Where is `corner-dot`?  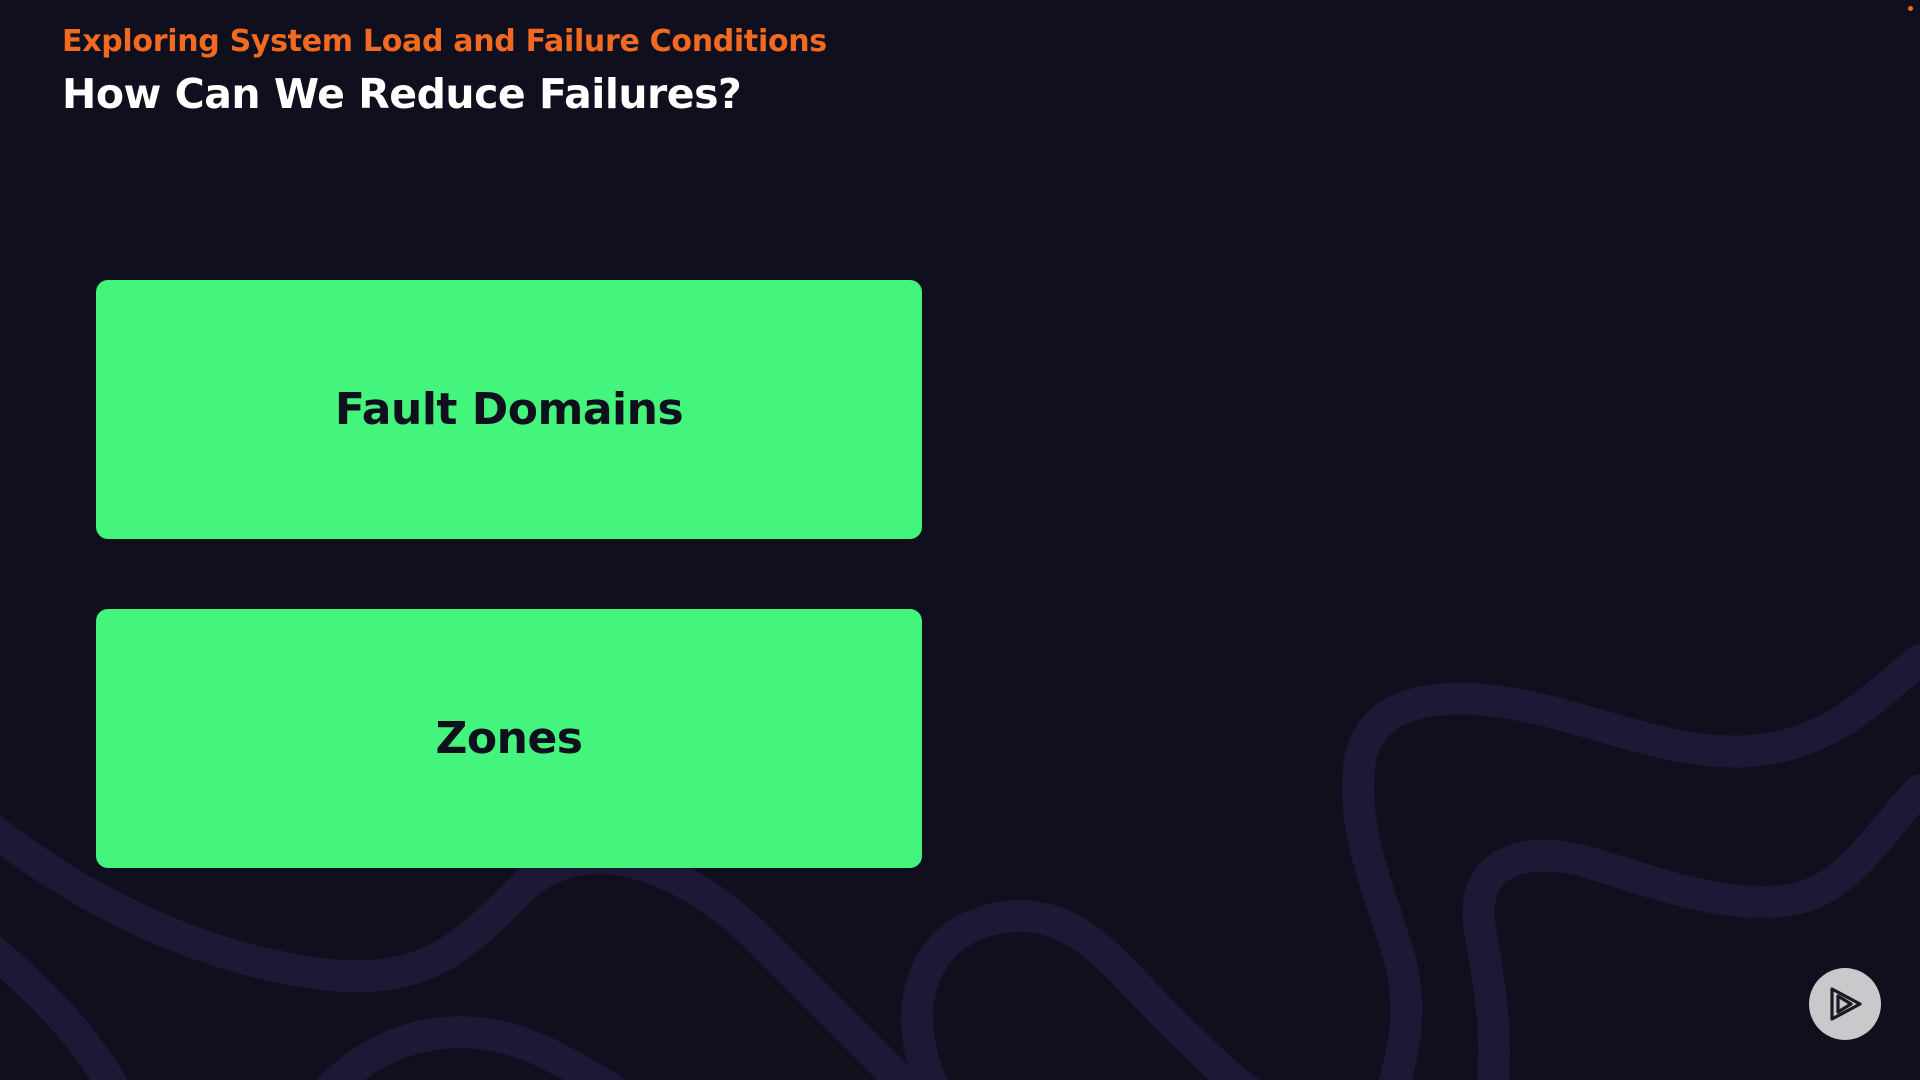 corner-dot is located at coordinates (1910, 8).